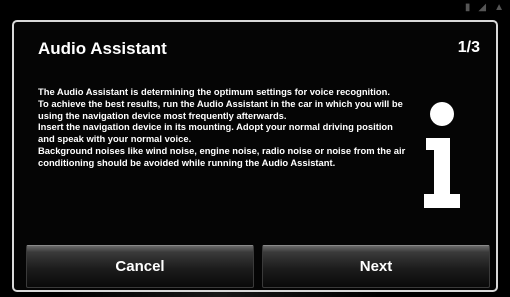 The width and height of the screenshot is (510, 297). I want to click on warning-icon: ▲, so click(499, 7).